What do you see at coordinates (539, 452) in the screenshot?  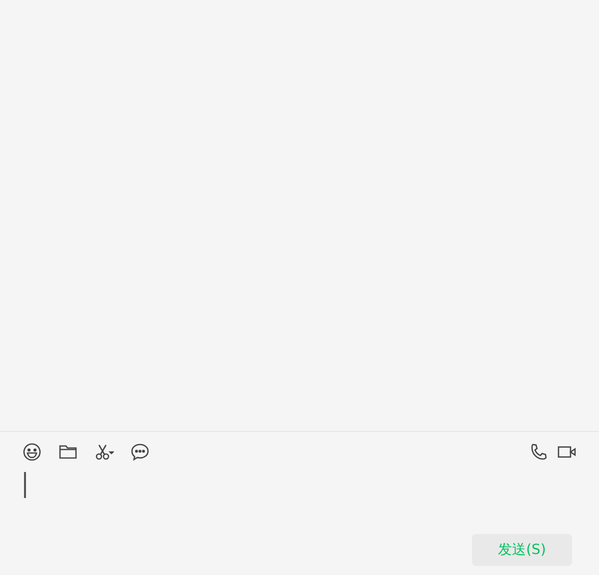 I see `phone-icon` at bounding box center [539, 452].